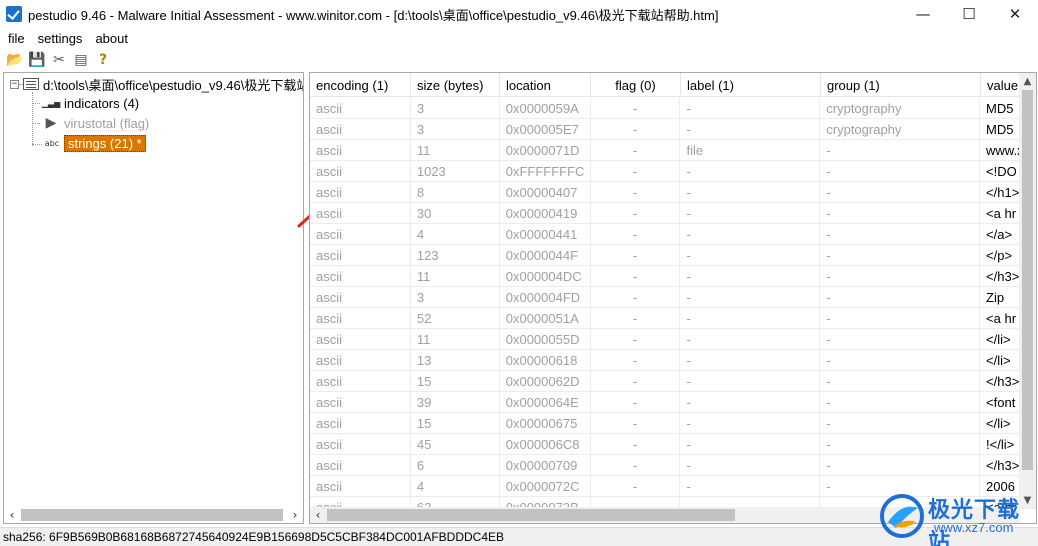 The width and height of the screenshot is (1038, 546). What do you see at coordinates (1003, 192) in the screenshot?
I see `table-cell: </h1>` at bounding box center [1003, 192].